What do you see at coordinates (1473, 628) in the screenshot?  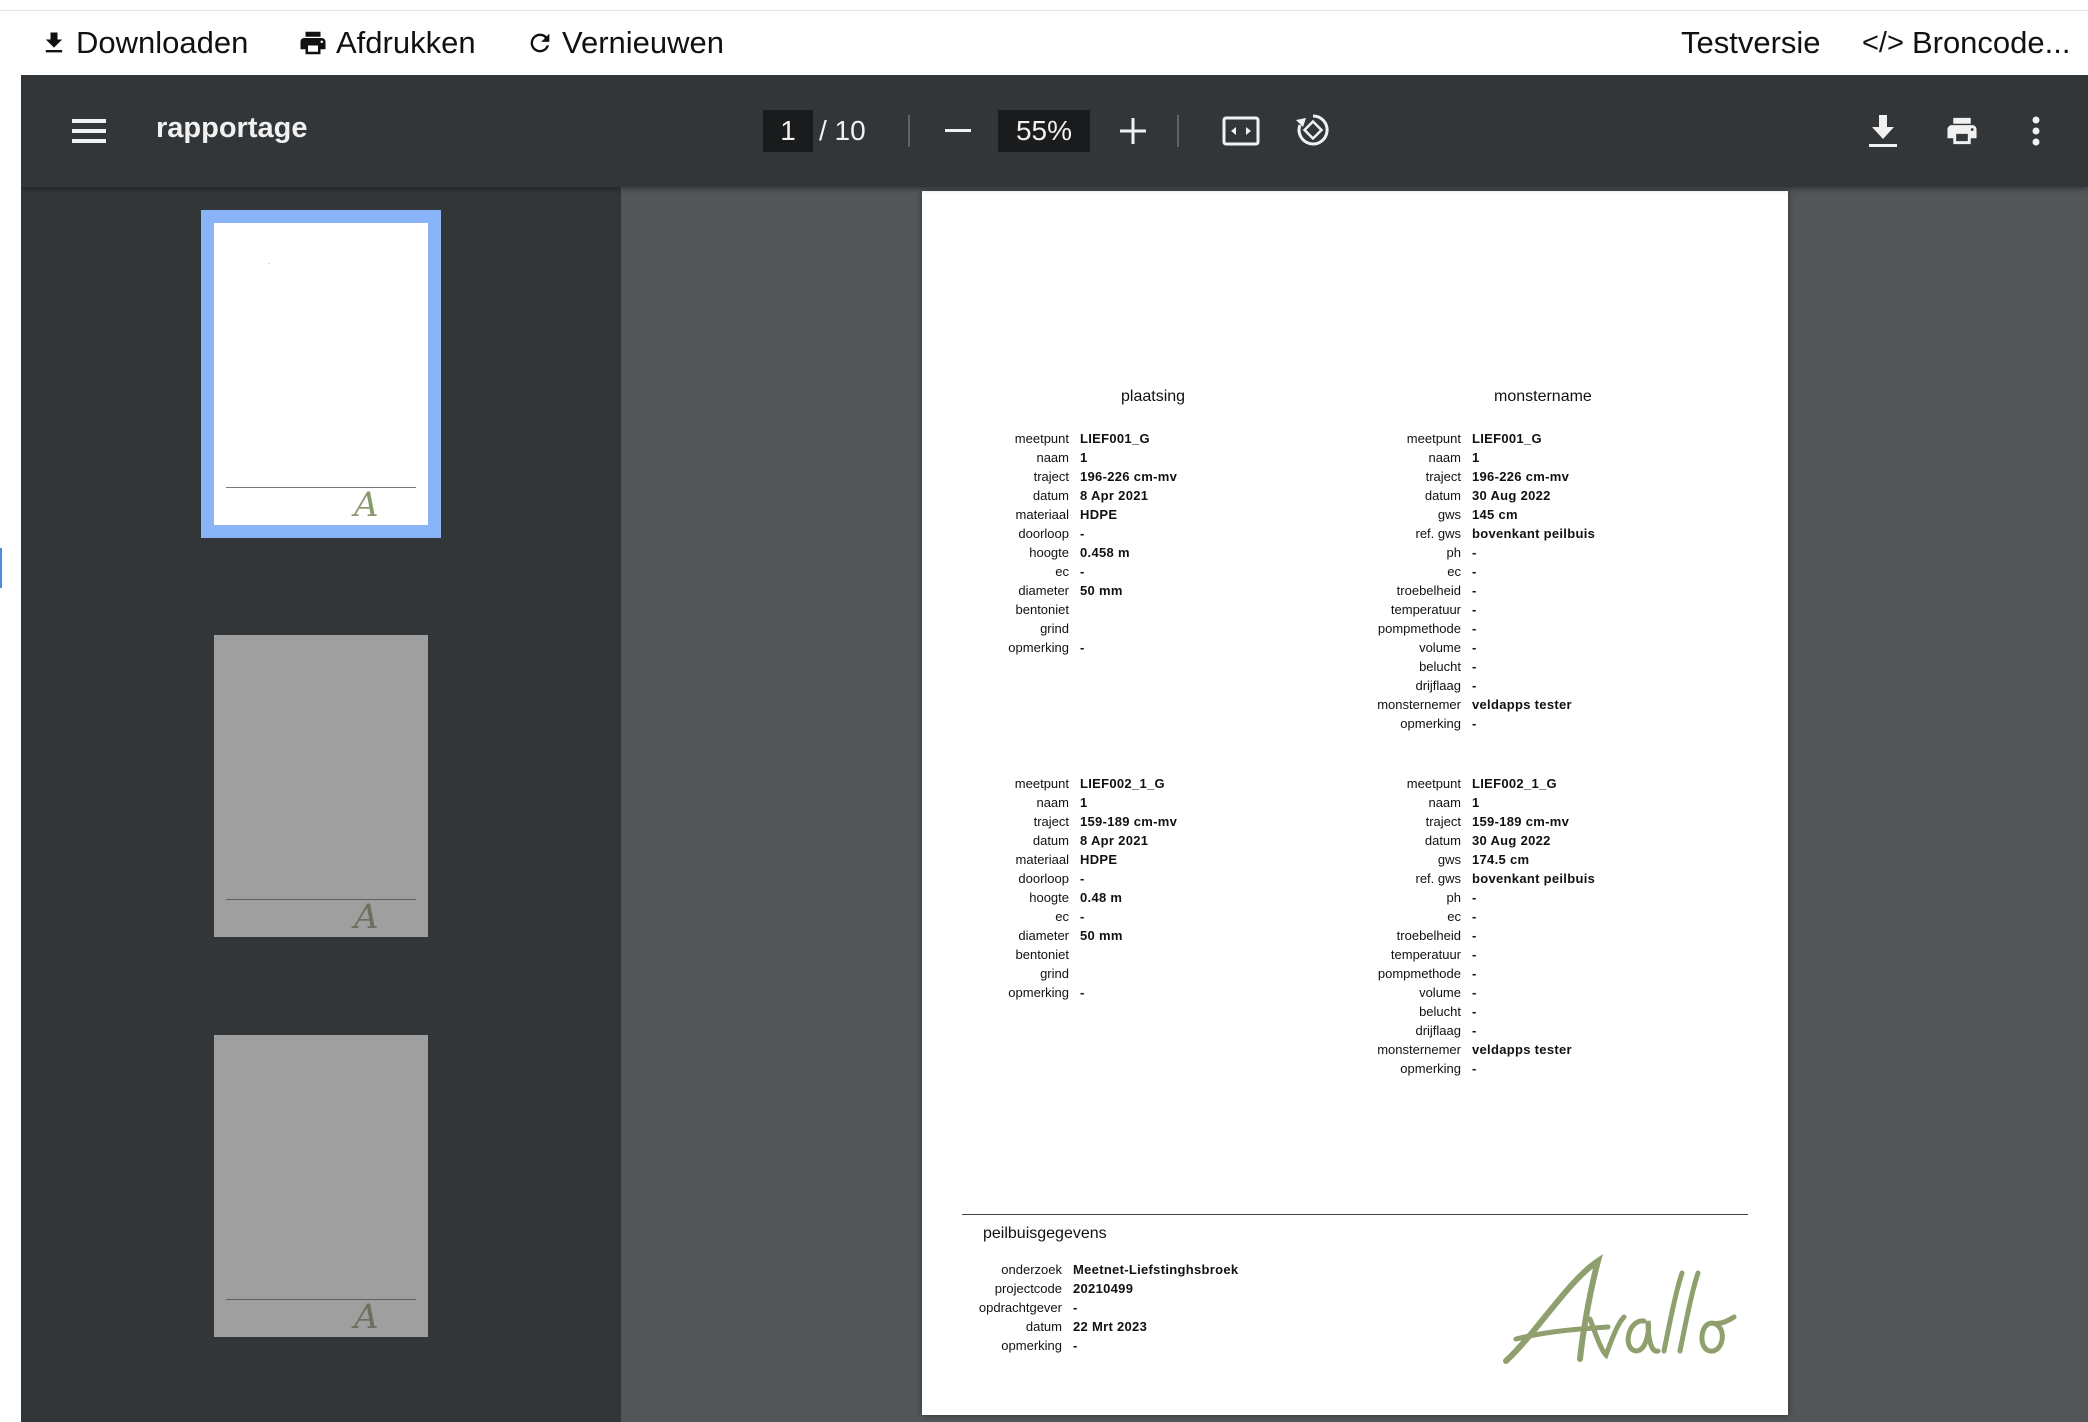 I see `field-row: pompmethode -` at bounding box center [1473, 628].